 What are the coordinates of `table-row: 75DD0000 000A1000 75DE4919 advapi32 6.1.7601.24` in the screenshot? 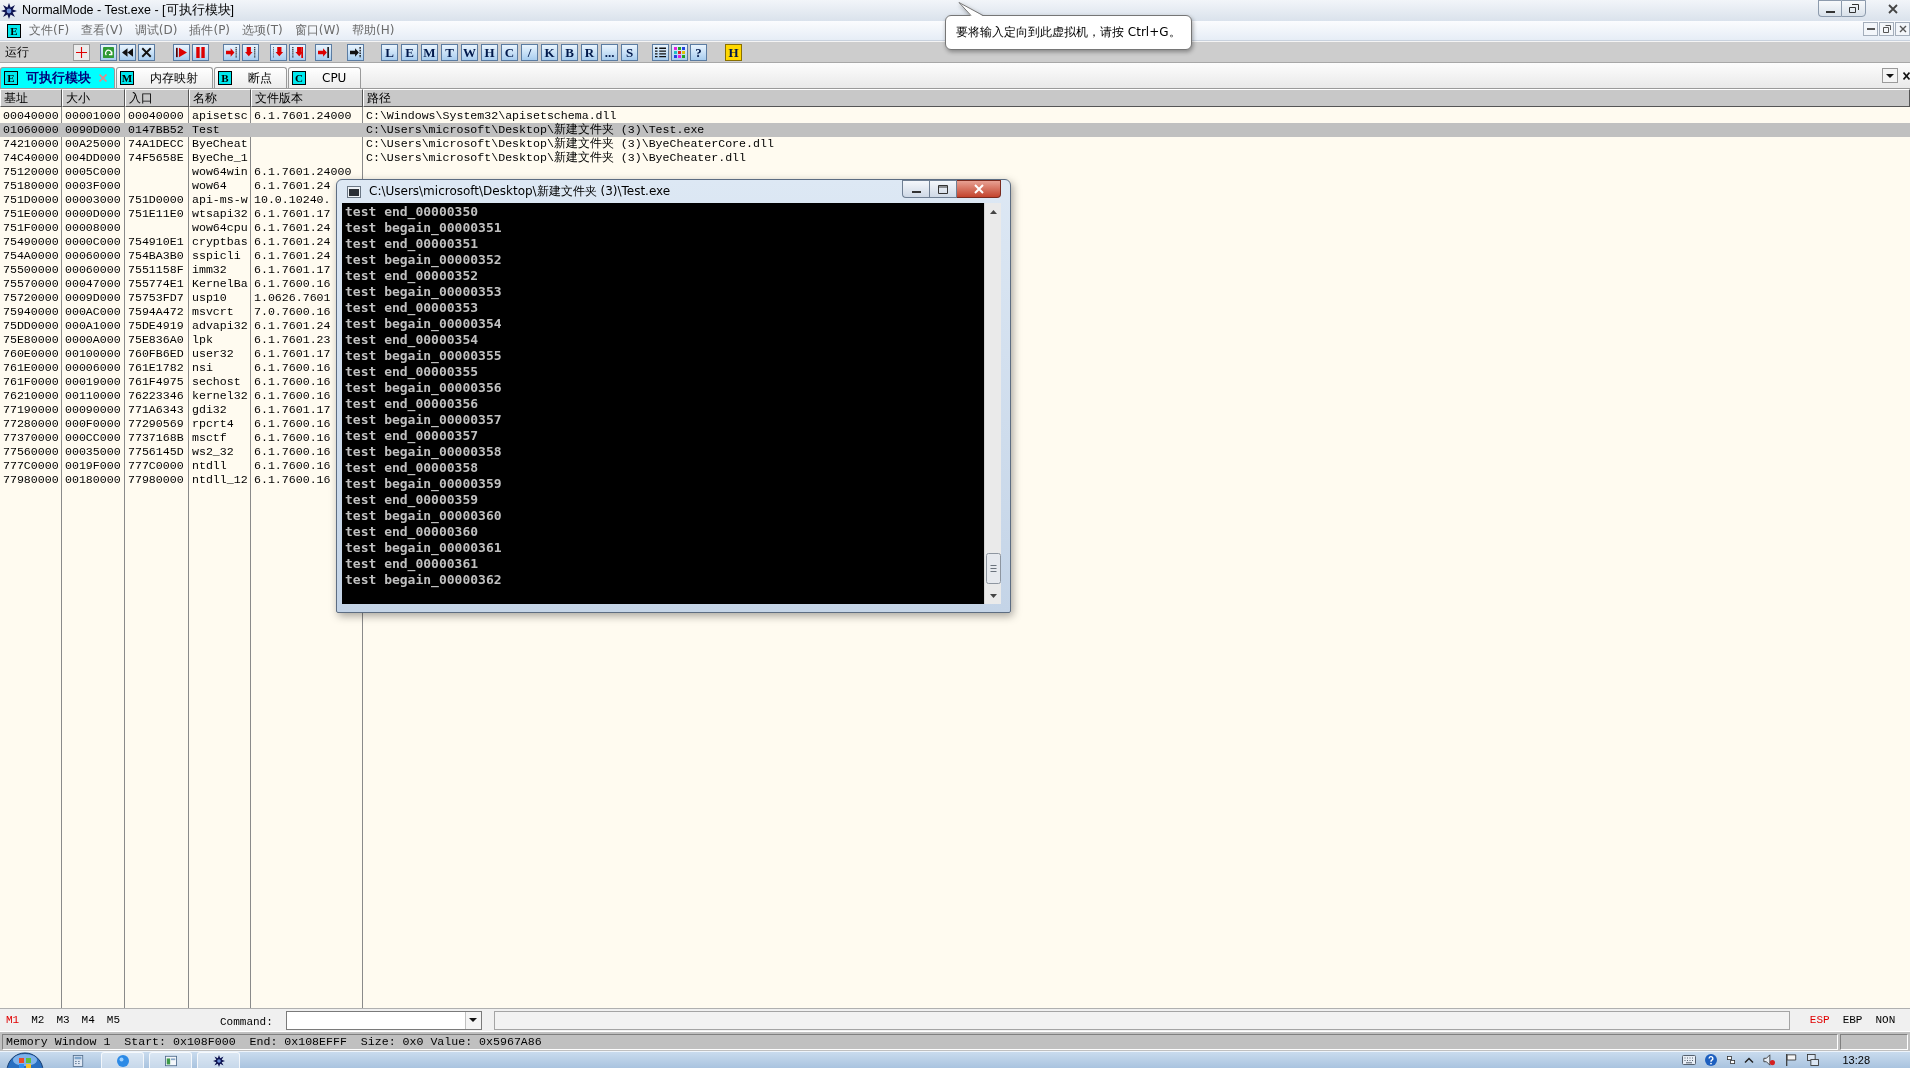 It's located at (165, 326).